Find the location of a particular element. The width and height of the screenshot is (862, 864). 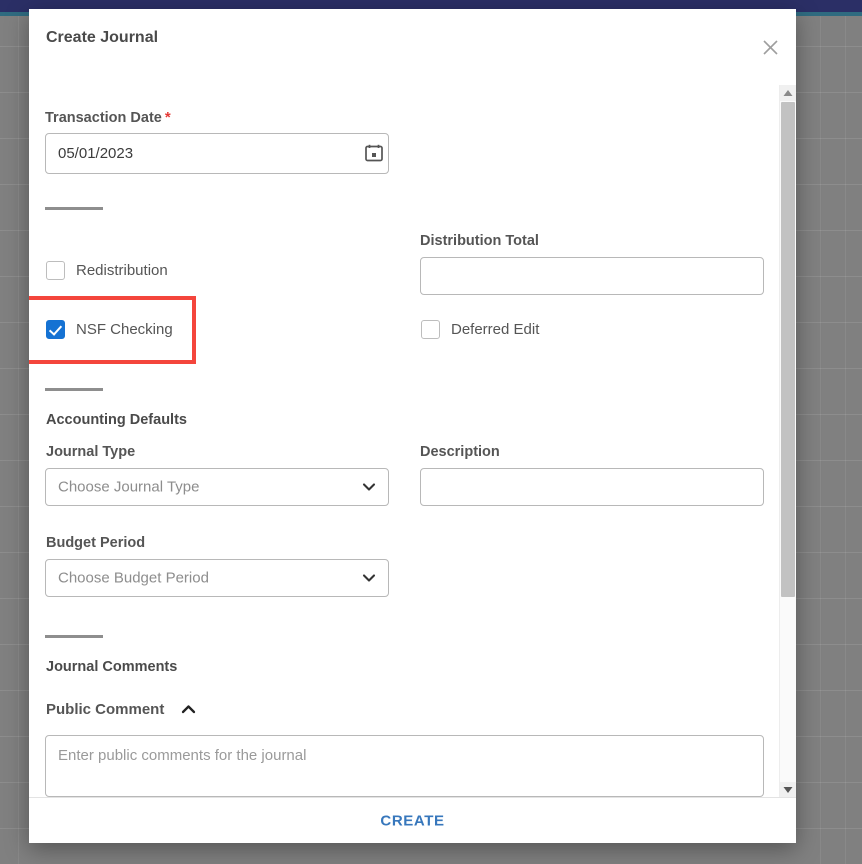

checkbox-label: NSF Checking is located at coordinates (124, 329).